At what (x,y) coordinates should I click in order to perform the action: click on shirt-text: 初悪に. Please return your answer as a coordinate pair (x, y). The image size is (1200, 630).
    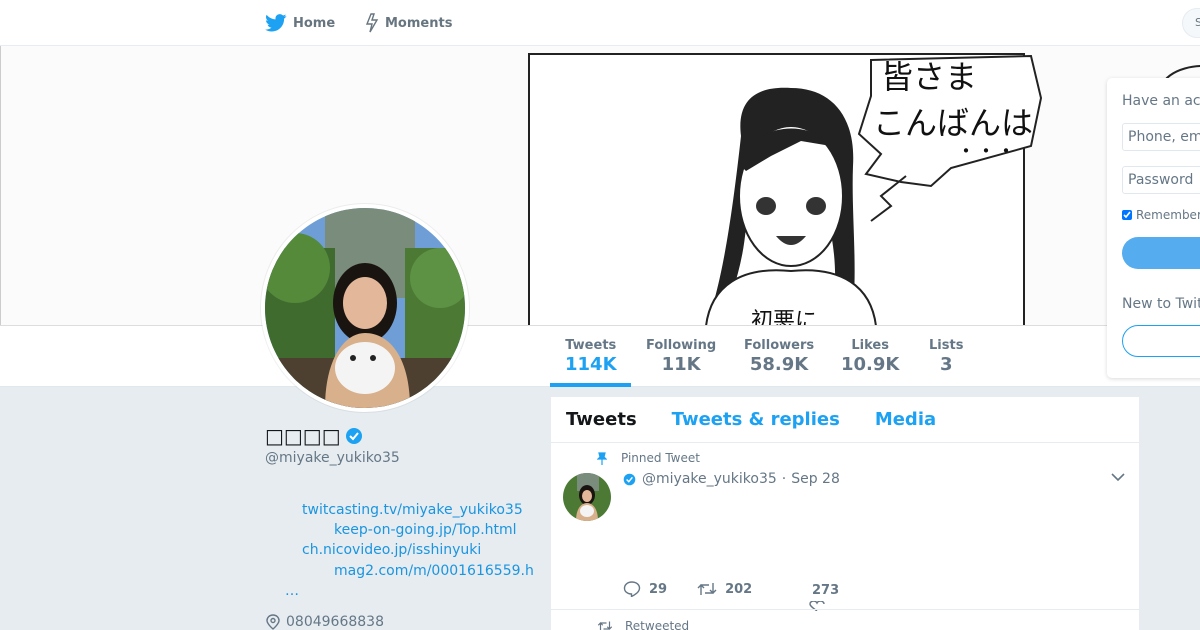
    Looking at the image, I should click on (784, 317).